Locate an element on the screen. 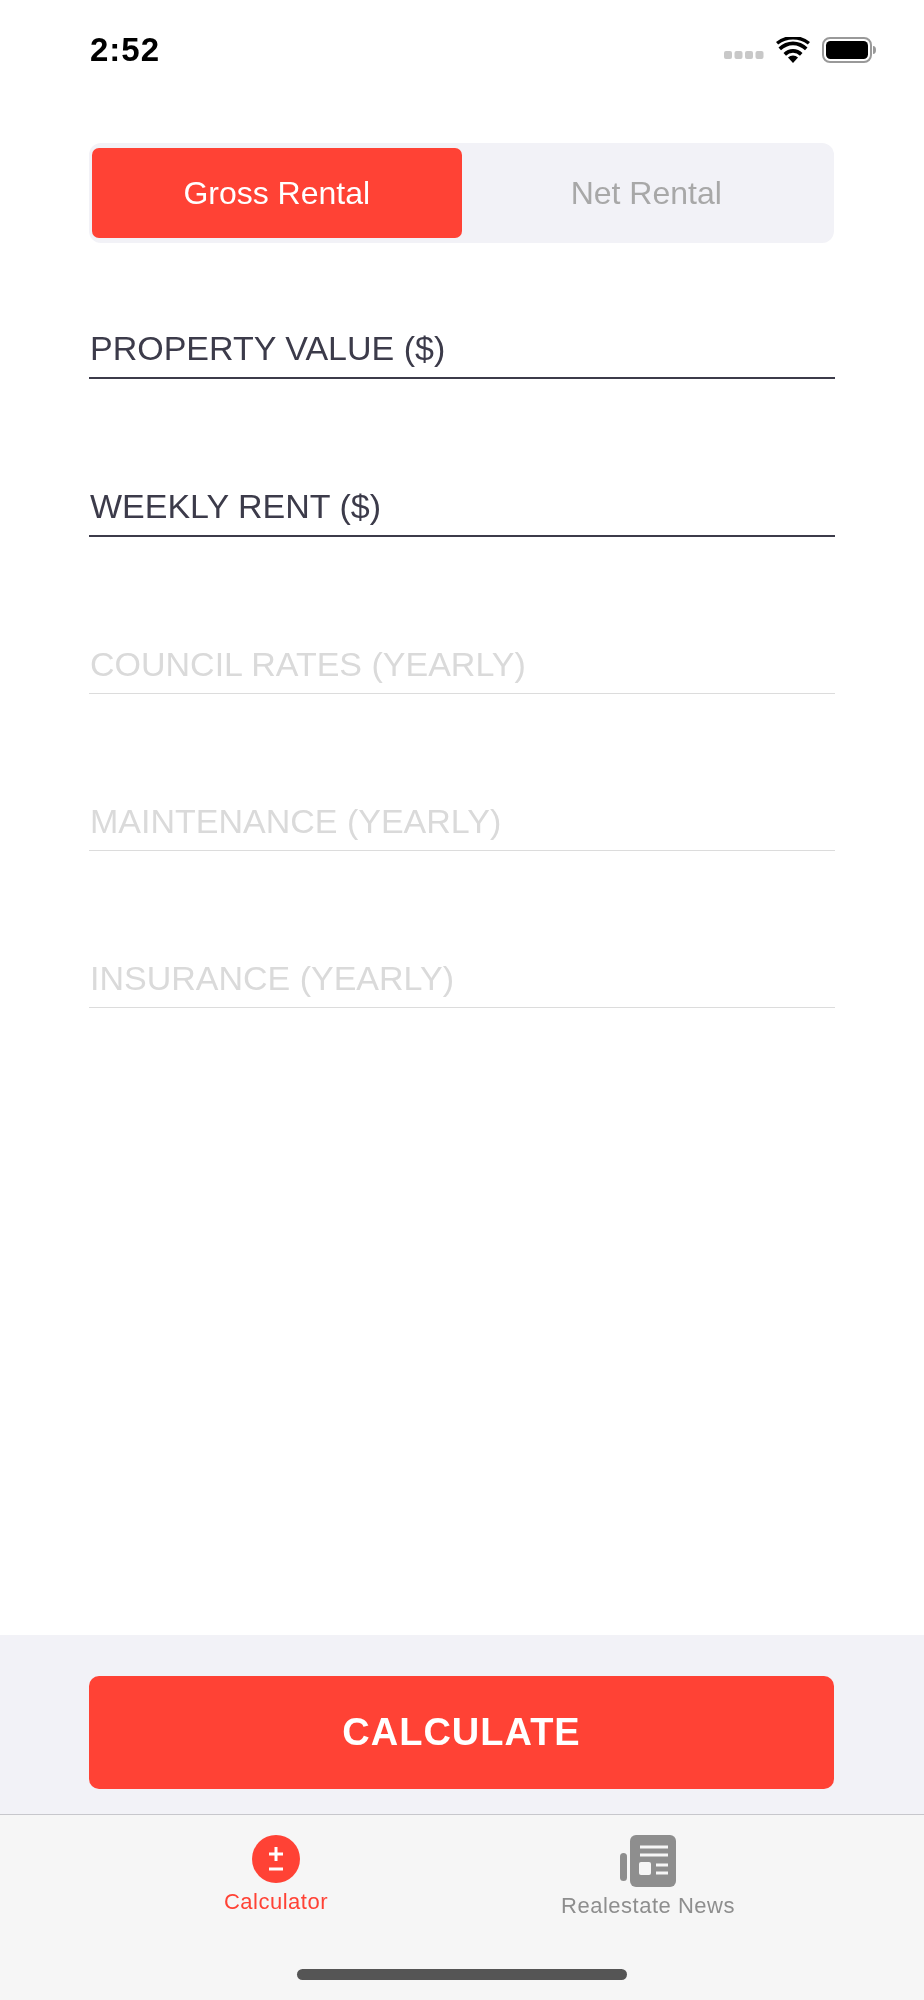 The height and width of the screenshot is (2000, 924). tab-bar-item: Realestate News is located at coordinates (648, 1880).